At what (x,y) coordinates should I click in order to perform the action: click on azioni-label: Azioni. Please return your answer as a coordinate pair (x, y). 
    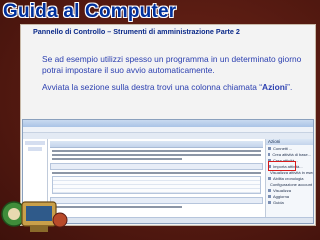
    Looking at the image, I should click on (275, 87).